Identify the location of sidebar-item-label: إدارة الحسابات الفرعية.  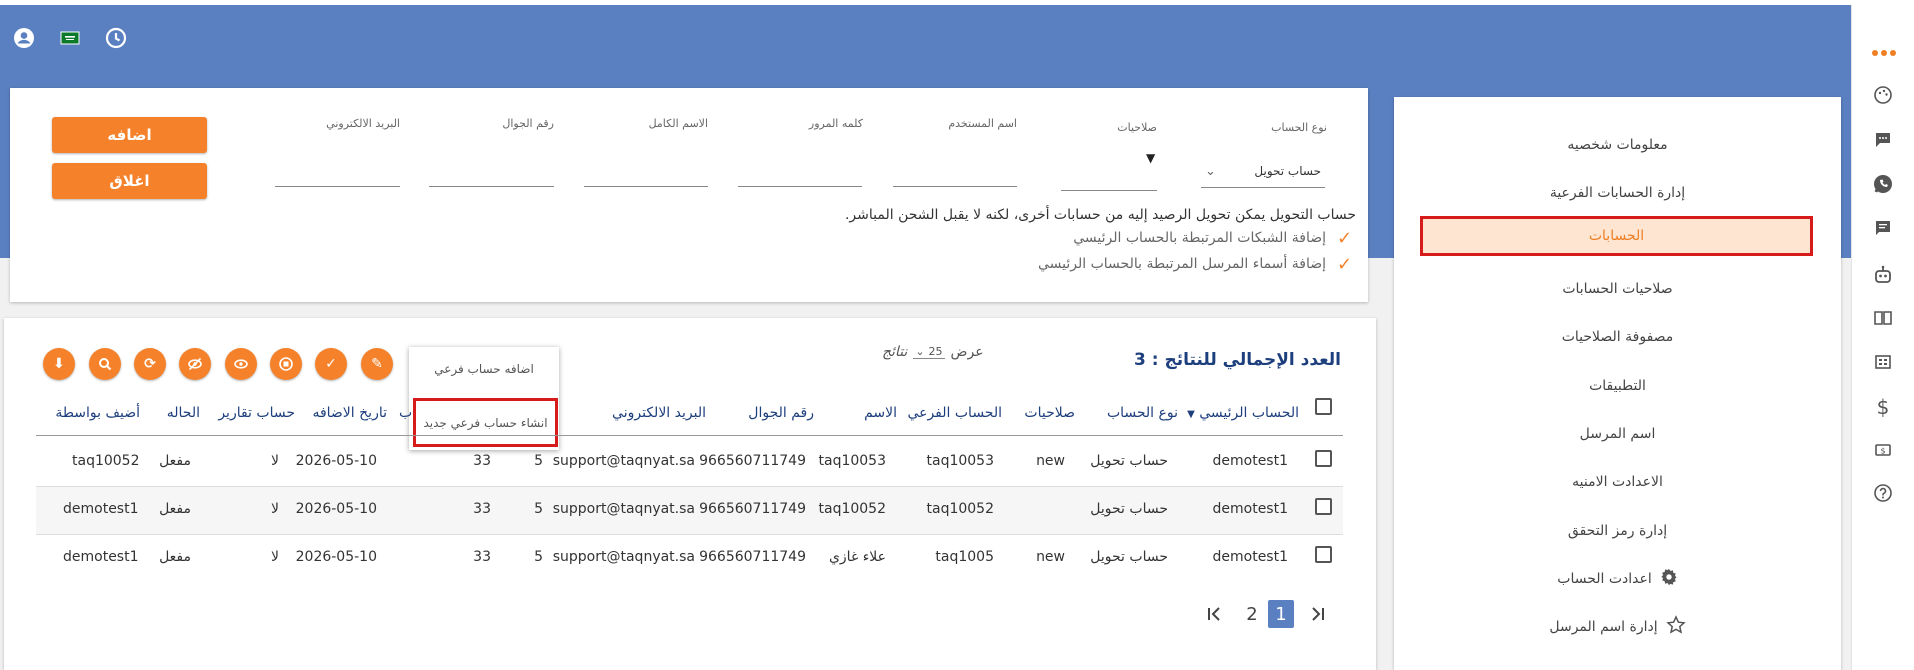
(1617, 193).